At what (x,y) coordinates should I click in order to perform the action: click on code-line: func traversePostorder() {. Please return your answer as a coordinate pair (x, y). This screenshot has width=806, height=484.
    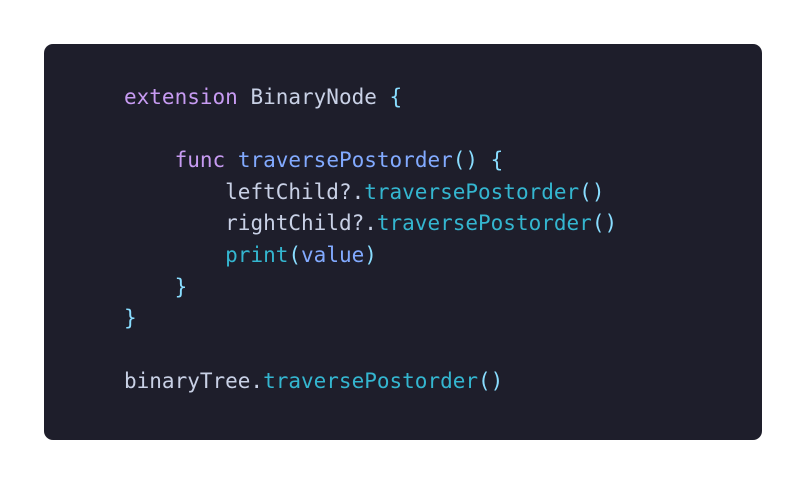
    Looking at the image, I should click on (314, 160).